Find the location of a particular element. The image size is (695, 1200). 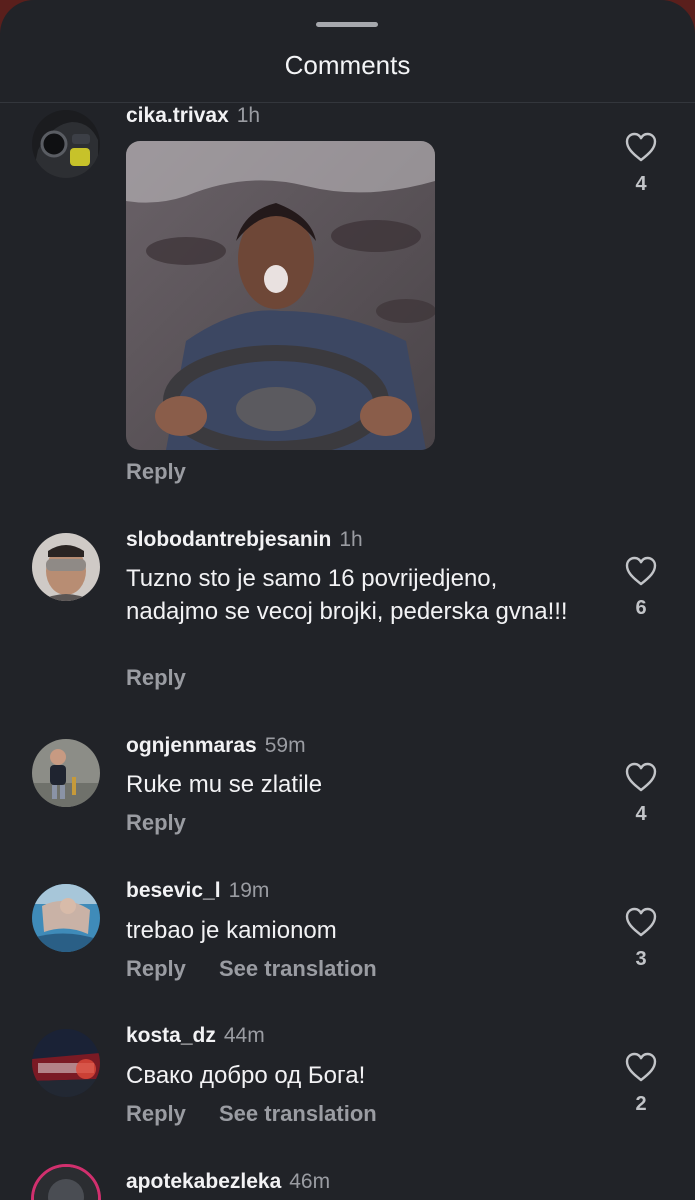

header-divider is located at coordinates (347, 102).